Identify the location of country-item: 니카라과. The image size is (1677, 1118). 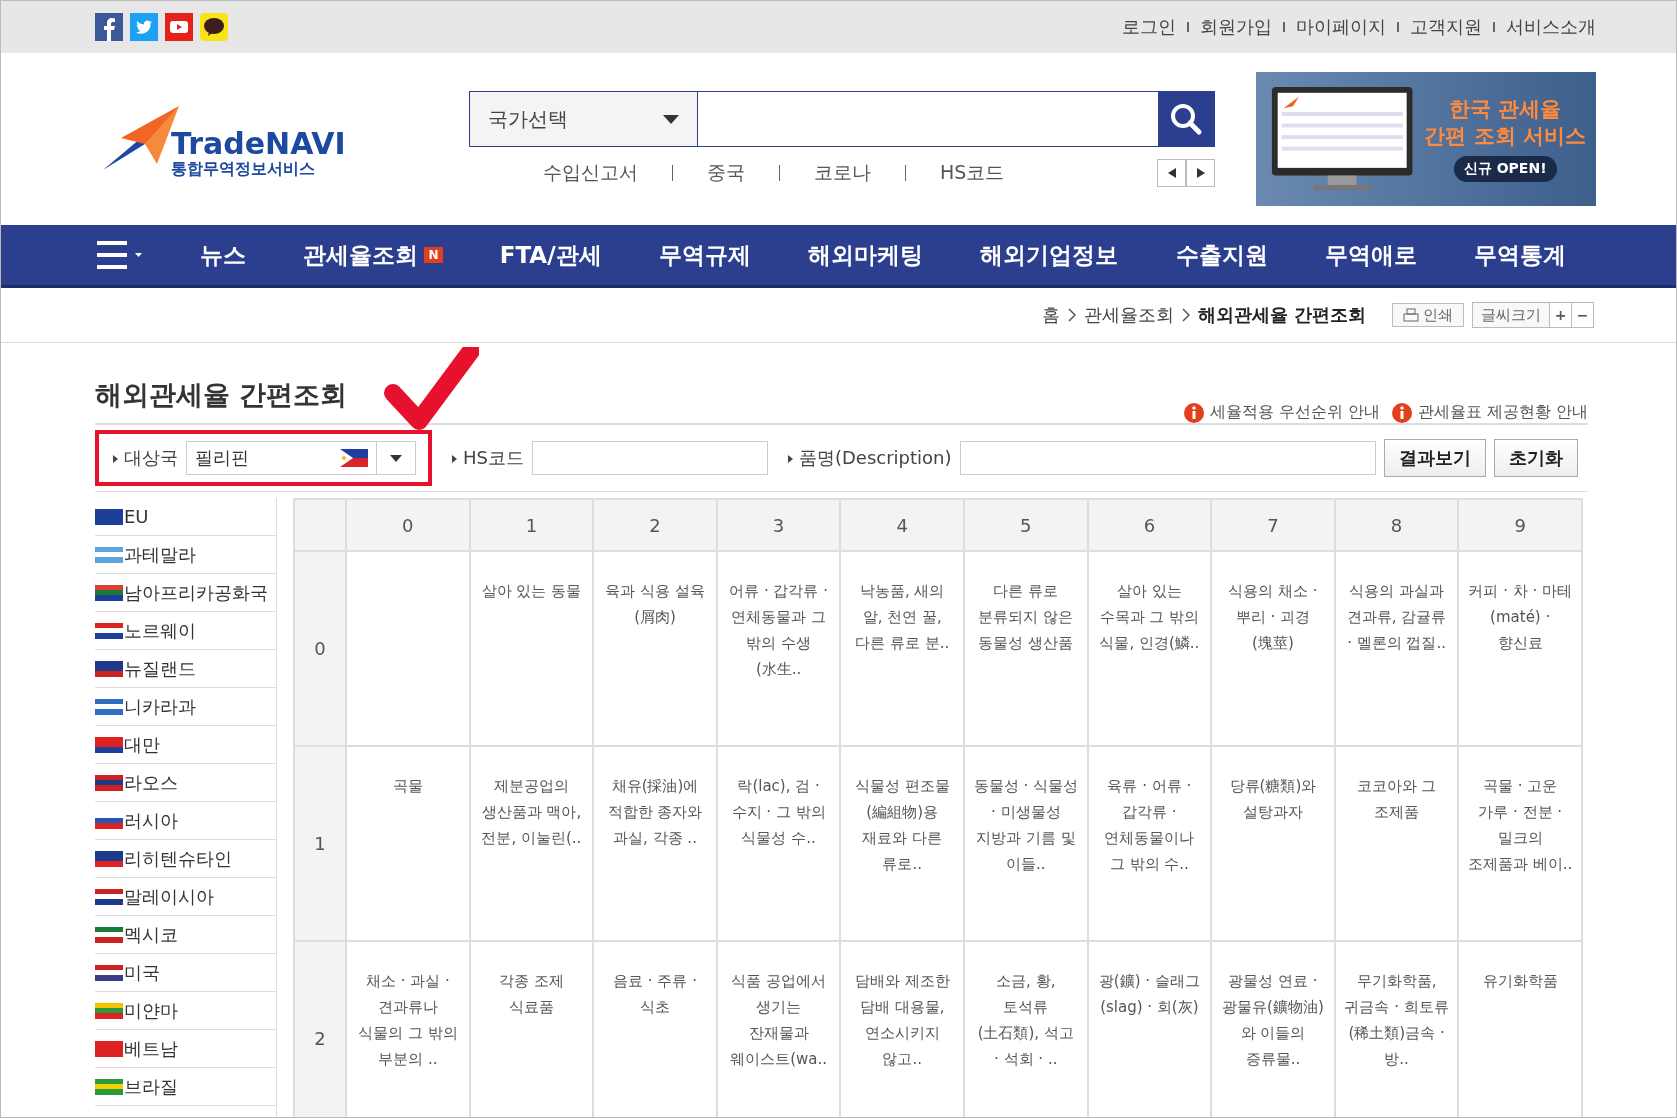
(185, 707).